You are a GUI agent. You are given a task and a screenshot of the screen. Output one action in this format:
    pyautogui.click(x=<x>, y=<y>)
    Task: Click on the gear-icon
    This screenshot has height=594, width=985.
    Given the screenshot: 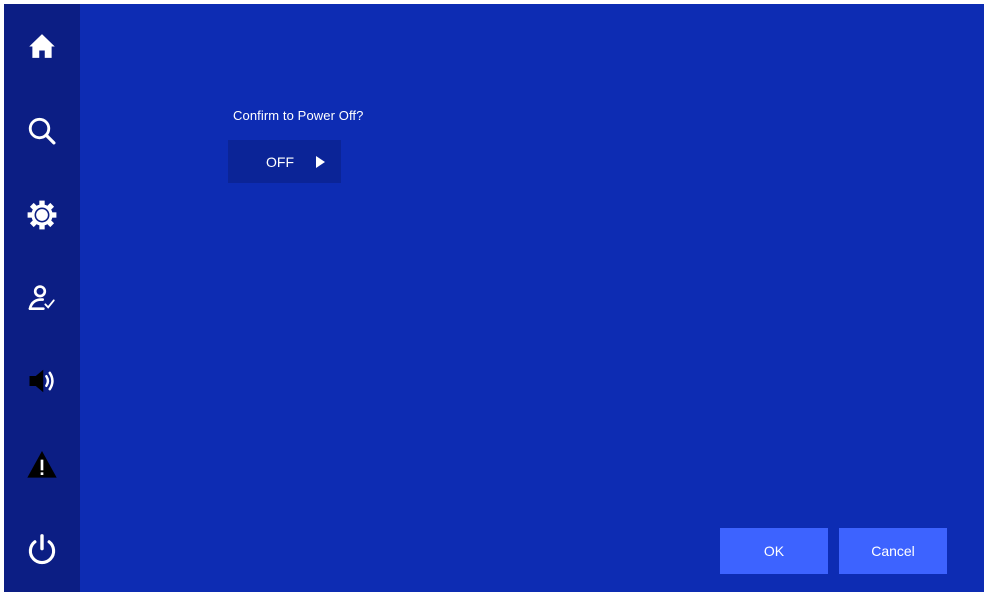 What is the action you would take?
    pyautogui.click(x=42, y=215)
    